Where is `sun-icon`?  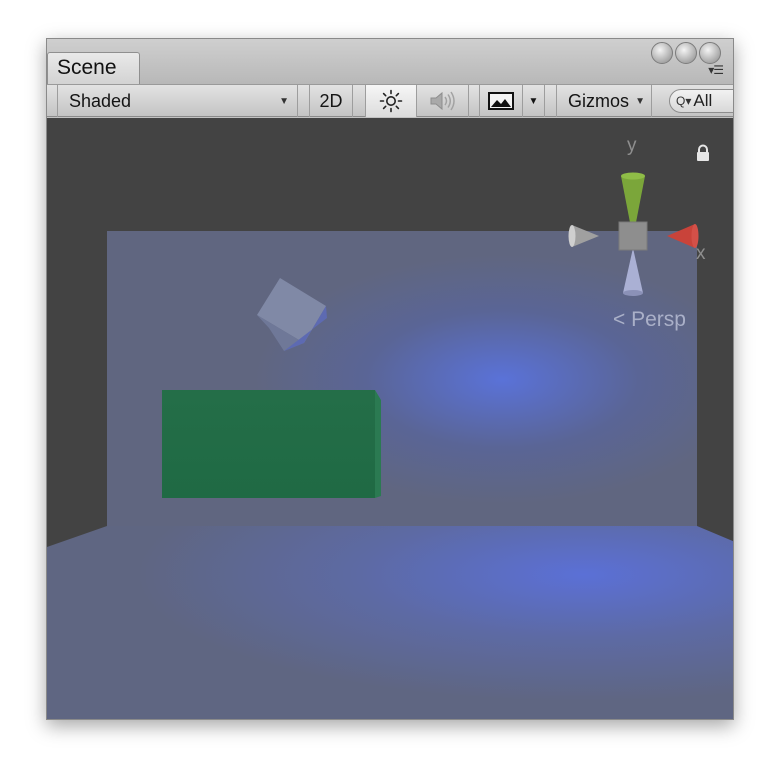 sun-icon is located at coordinates (391, 101).